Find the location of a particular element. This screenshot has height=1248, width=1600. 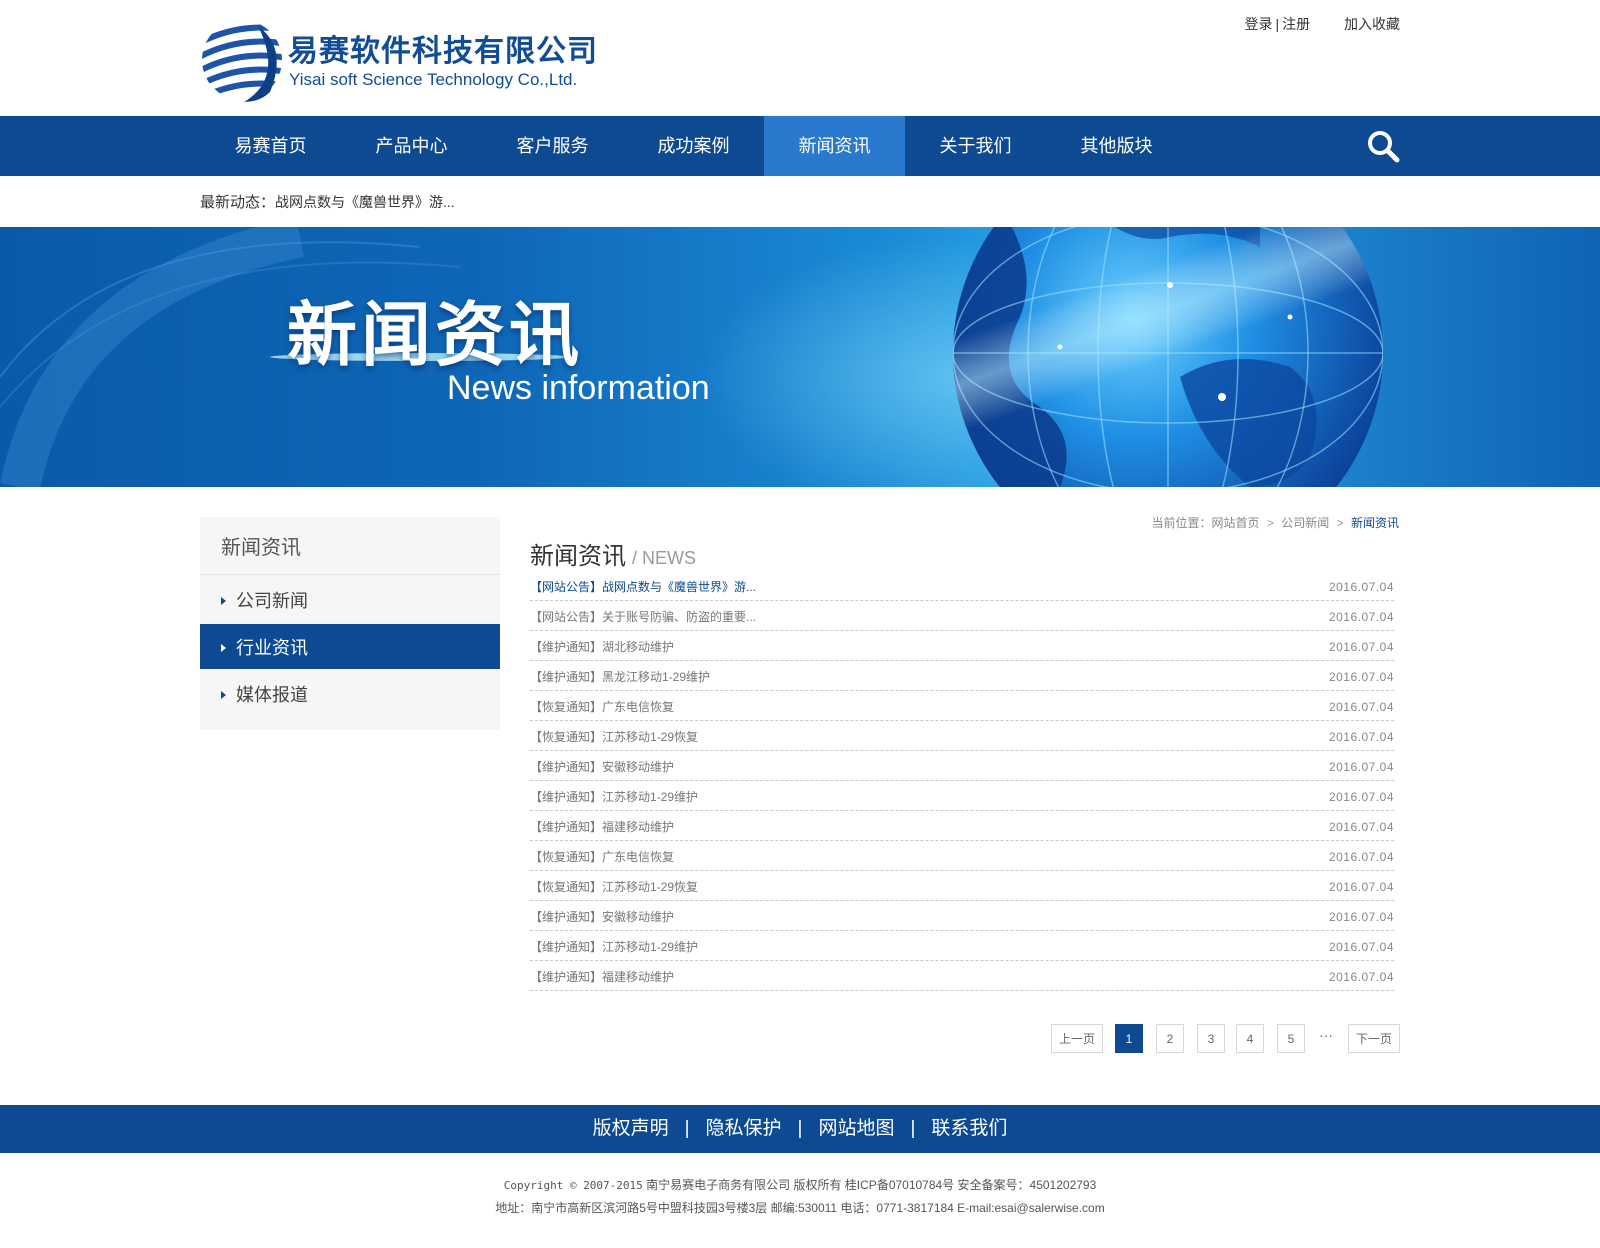

sidebar-item-label: 公司新闻 is located at coordinates (272, 601).